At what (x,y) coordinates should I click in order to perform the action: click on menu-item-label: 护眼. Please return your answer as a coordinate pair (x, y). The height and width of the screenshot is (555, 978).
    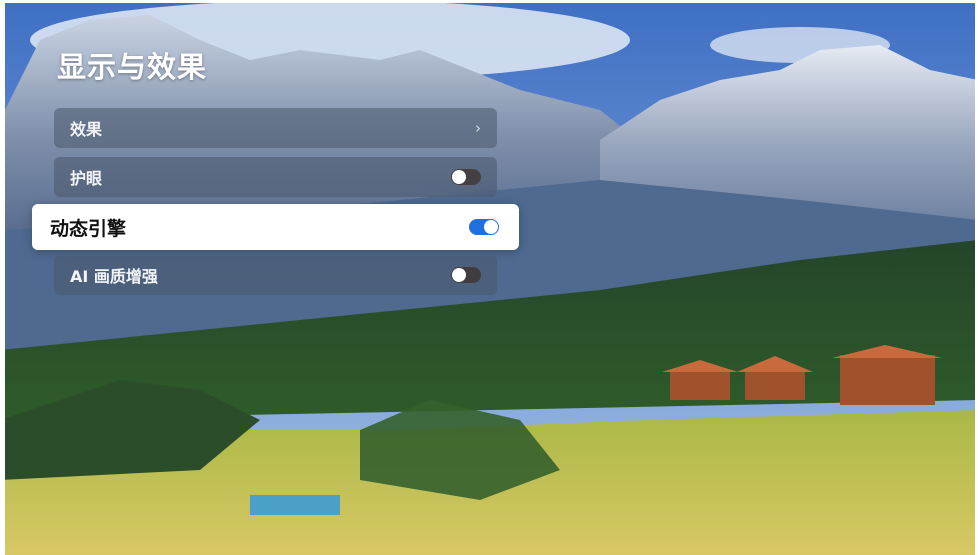
    Looking at the image, I should click on (86, 178).